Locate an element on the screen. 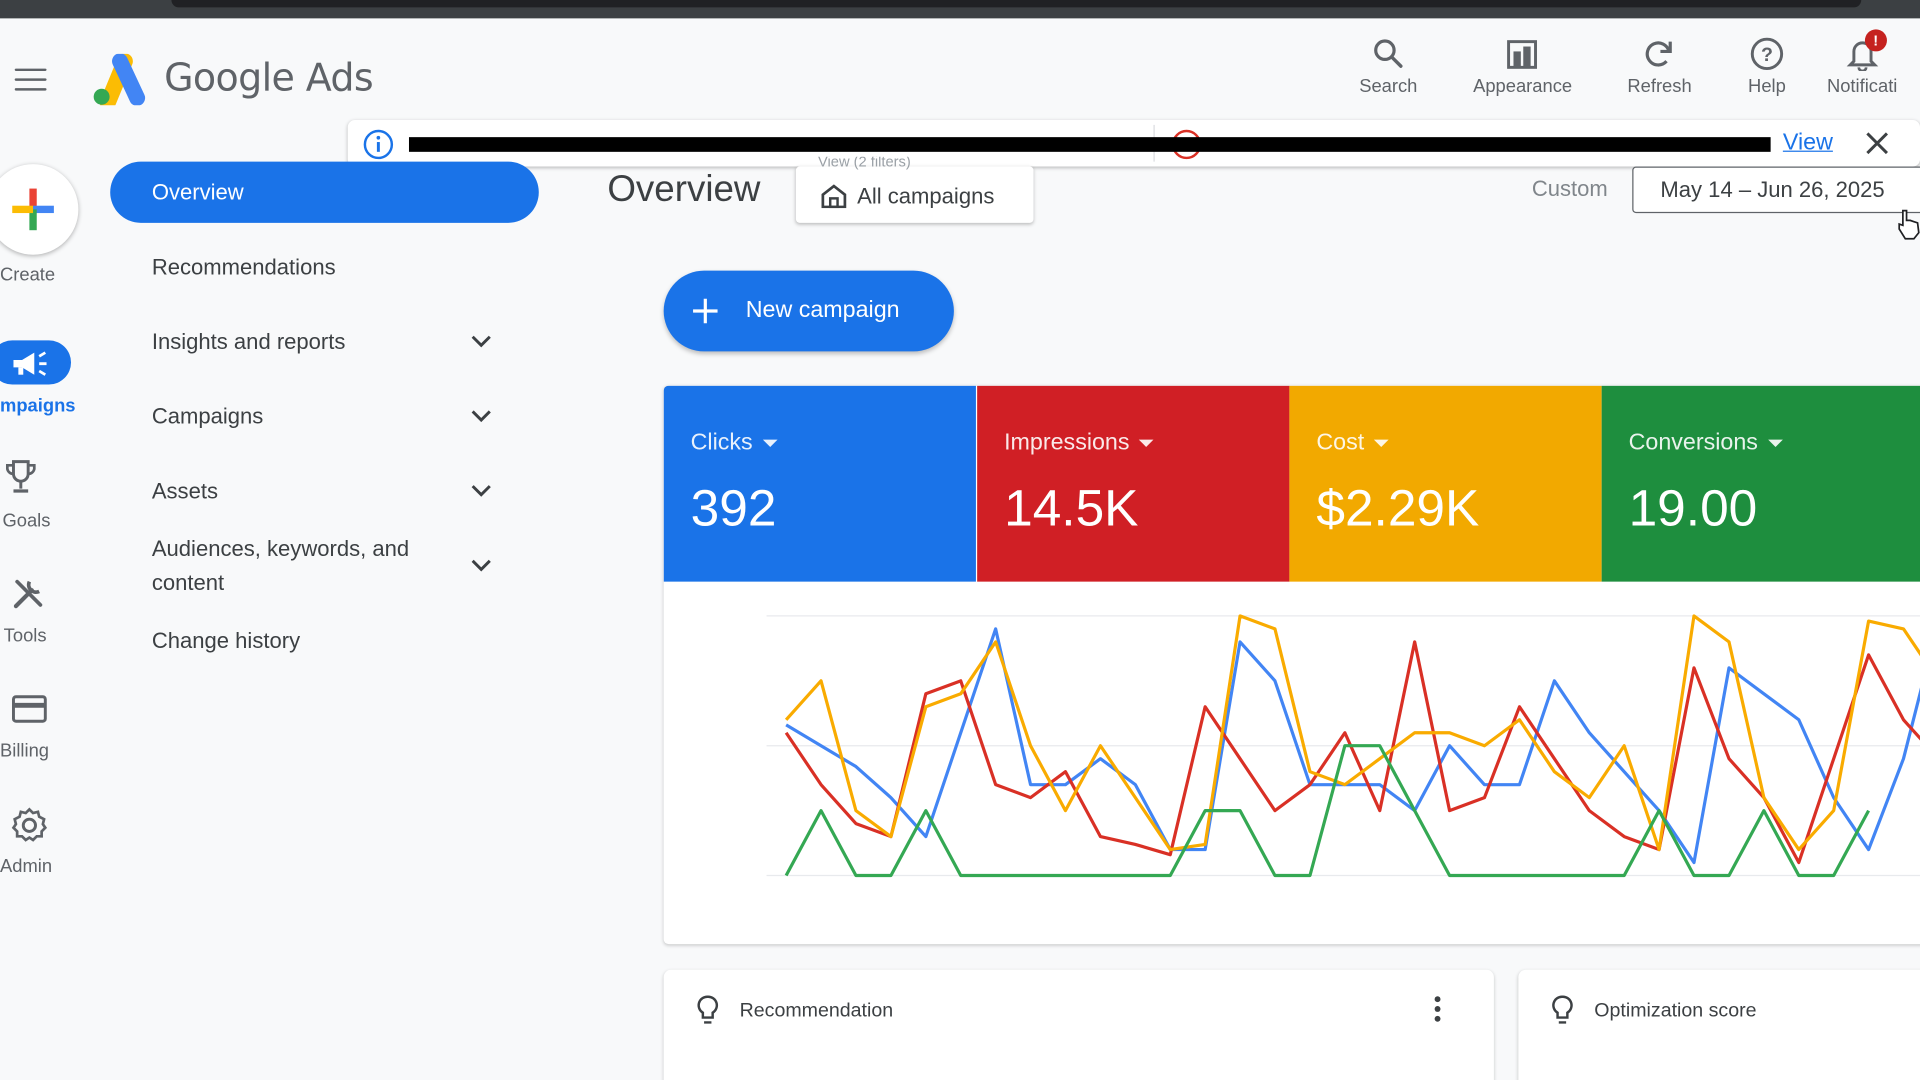 The image size is (1920, 1080). metric-label: Conversions is located at coordinates (1706, 443).